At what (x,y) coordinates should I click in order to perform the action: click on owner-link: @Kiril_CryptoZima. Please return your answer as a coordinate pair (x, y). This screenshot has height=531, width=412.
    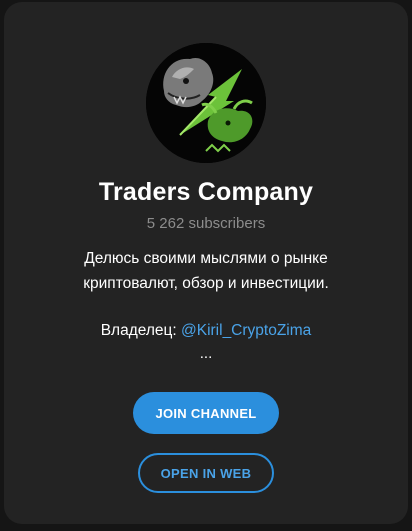
    Looking at the image, I should click on (246, 330).